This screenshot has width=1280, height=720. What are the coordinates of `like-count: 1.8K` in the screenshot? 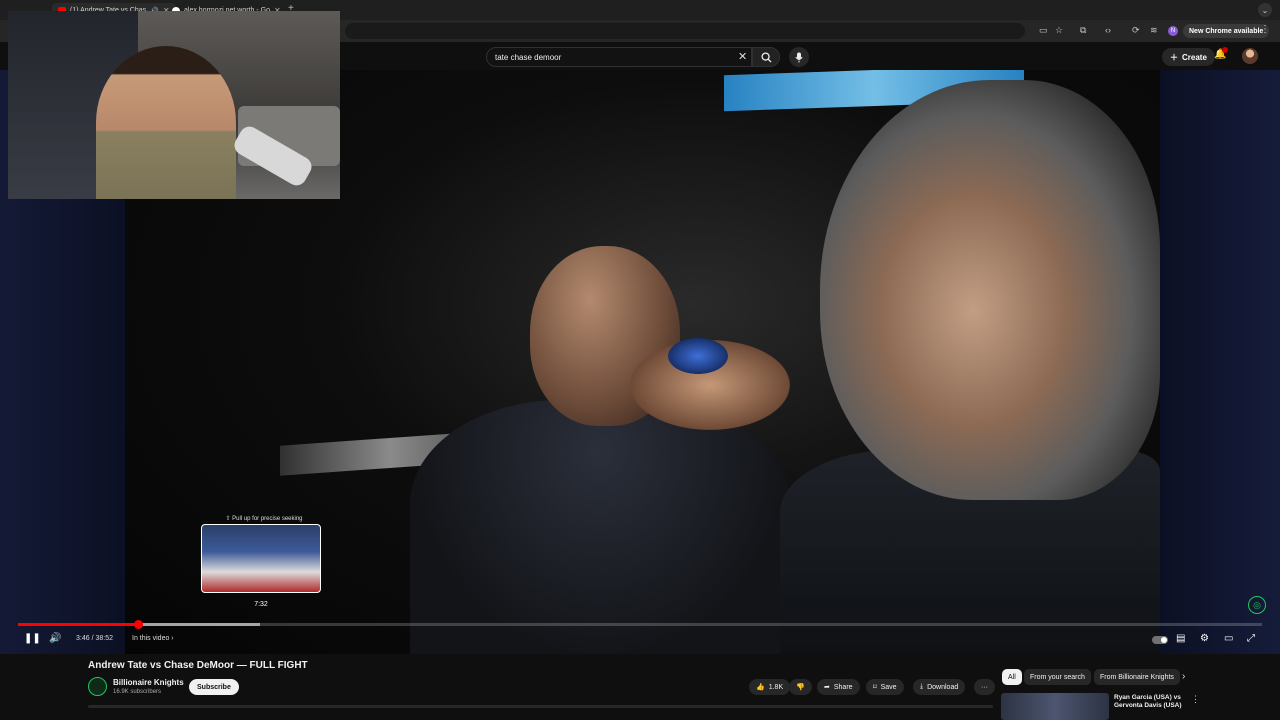 It's located at (776, 687).